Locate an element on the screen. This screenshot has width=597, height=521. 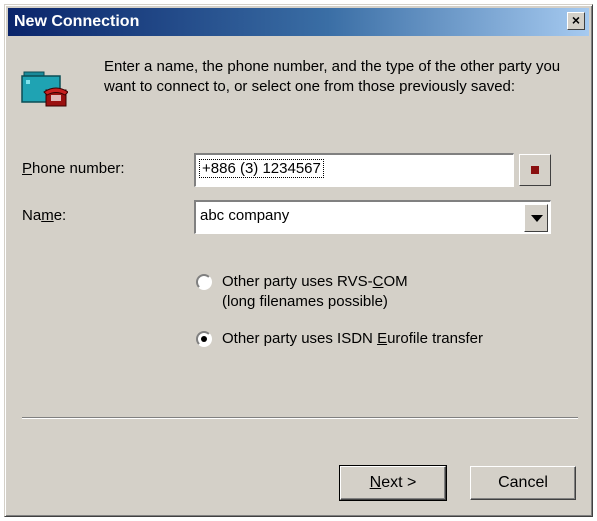
radio-isdn-eurofile is located at coordinates (204, 339).